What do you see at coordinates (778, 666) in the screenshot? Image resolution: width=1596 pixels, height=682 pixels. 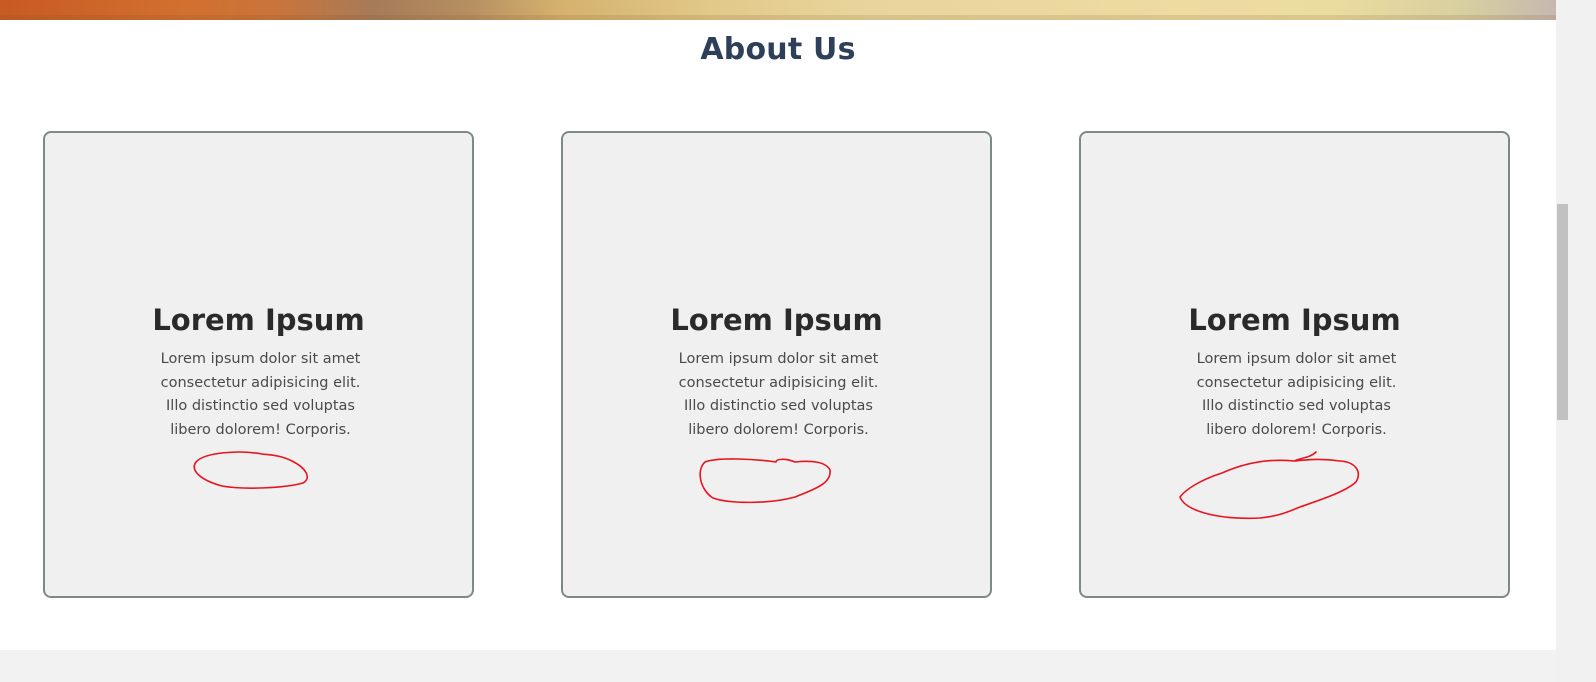 I see `next-section-background` at bounding box center [778, 666].